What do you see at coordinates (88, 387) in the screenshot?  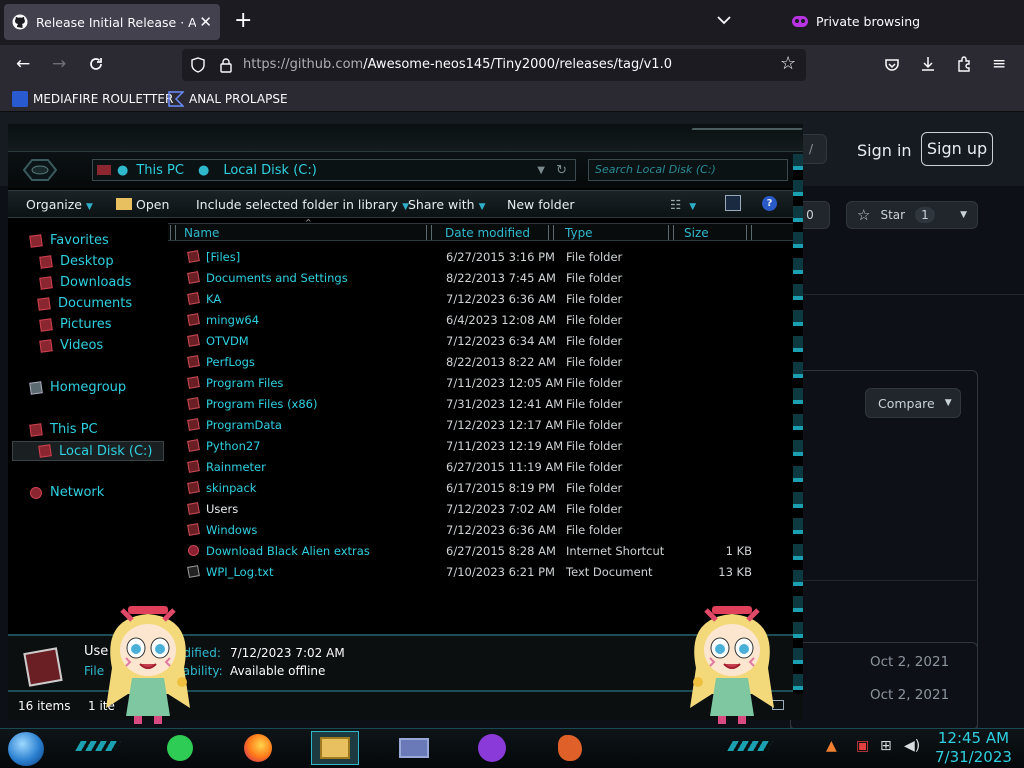 I see `nav-label: Homegroup` at bounding box center [88, 387].